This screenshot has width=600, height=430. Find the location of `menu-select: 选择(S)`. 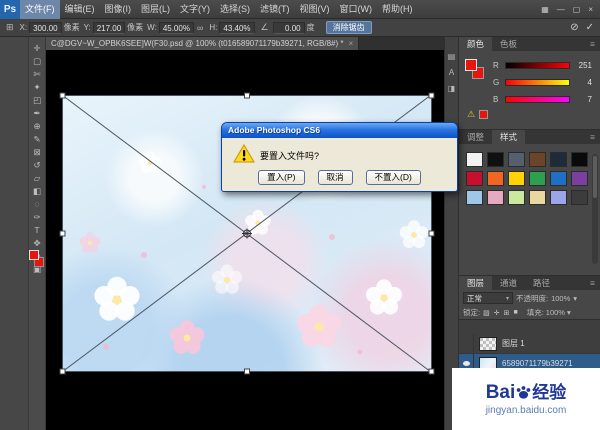

menu-select: 选择(S) is located at coordinates (235, 9).